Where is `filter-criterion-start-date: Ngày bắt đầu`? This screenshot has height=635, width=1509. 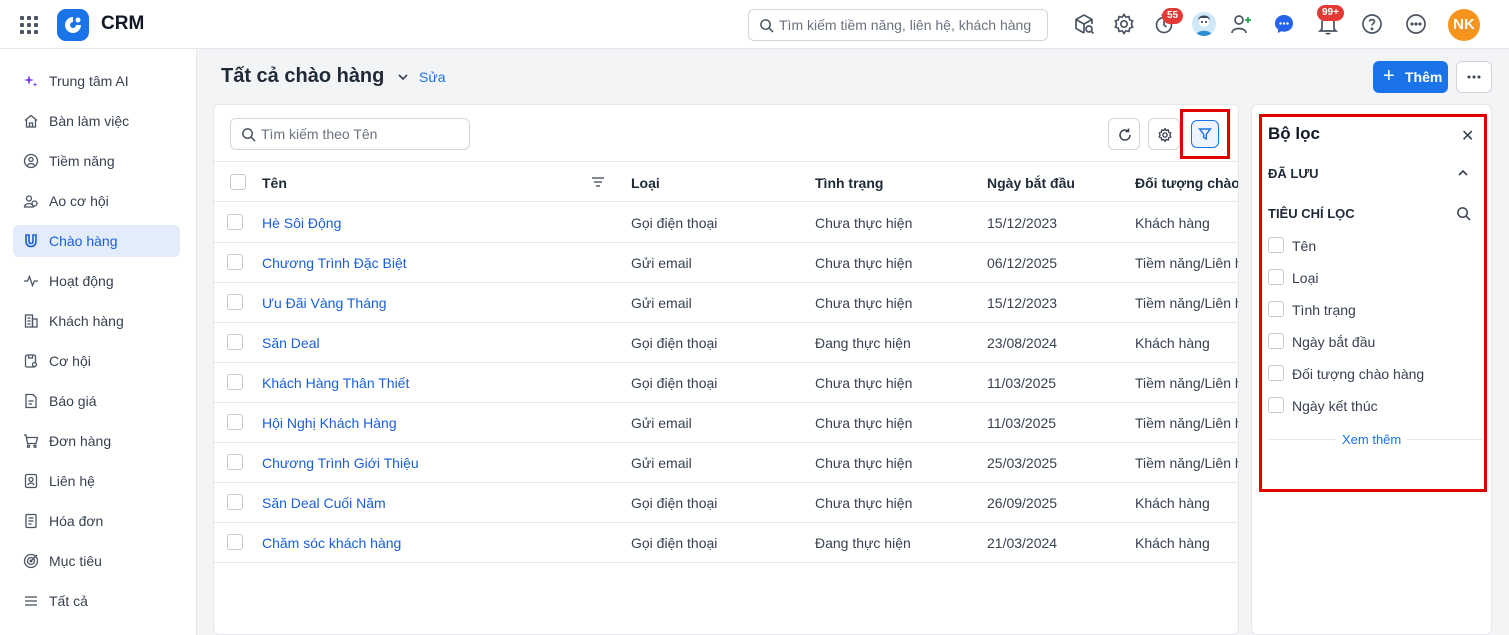 filter-criterion-start-date: Ngày bắt đầu is located at coordinates (1368, 342).